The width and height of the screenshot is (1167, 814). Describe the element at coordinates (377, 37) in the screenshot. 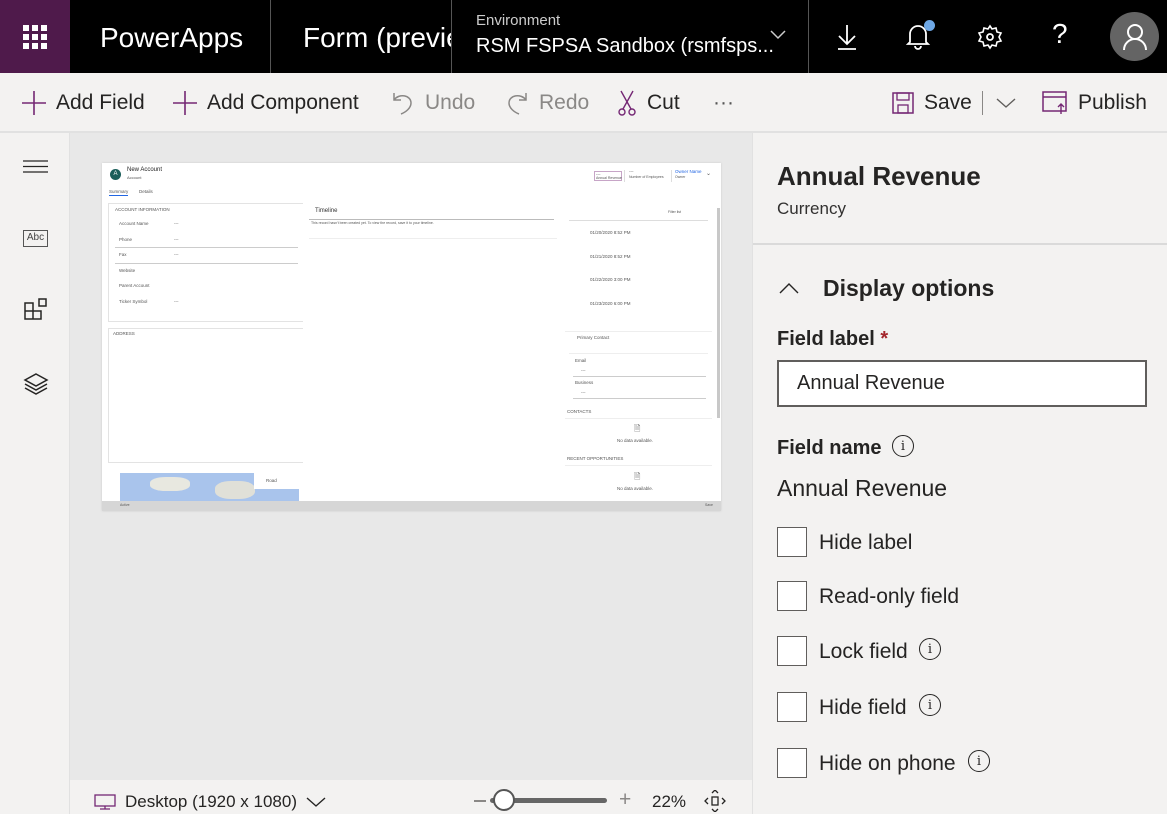

I see `page-title: Form (preview)` at that location.